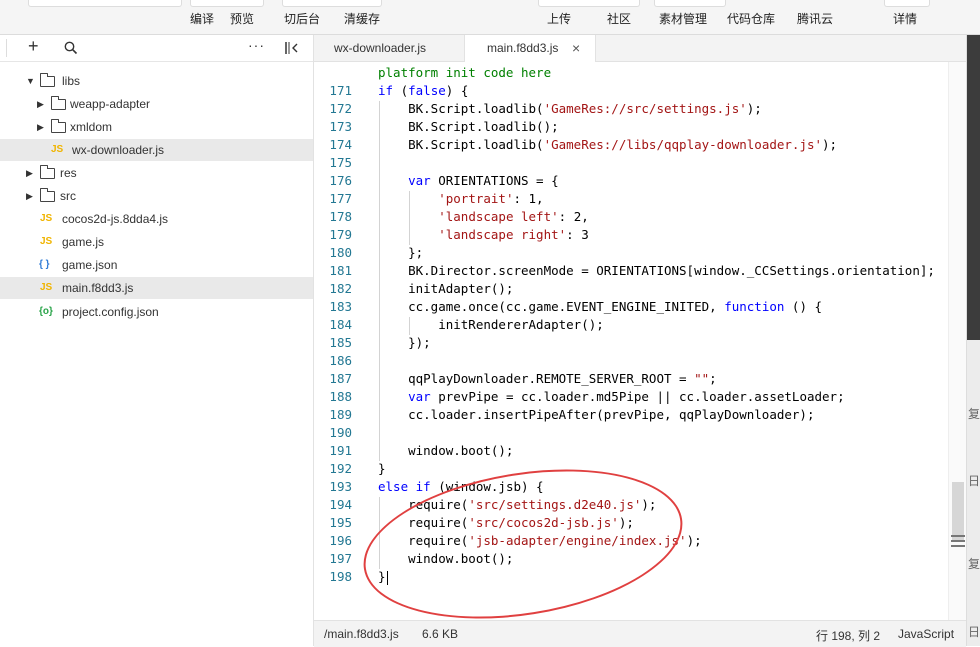 The image size is (980, 647). Describe the element at coordinates (30, 81) in the screenshot. I see `caret-down-icon: ▼` at that location.